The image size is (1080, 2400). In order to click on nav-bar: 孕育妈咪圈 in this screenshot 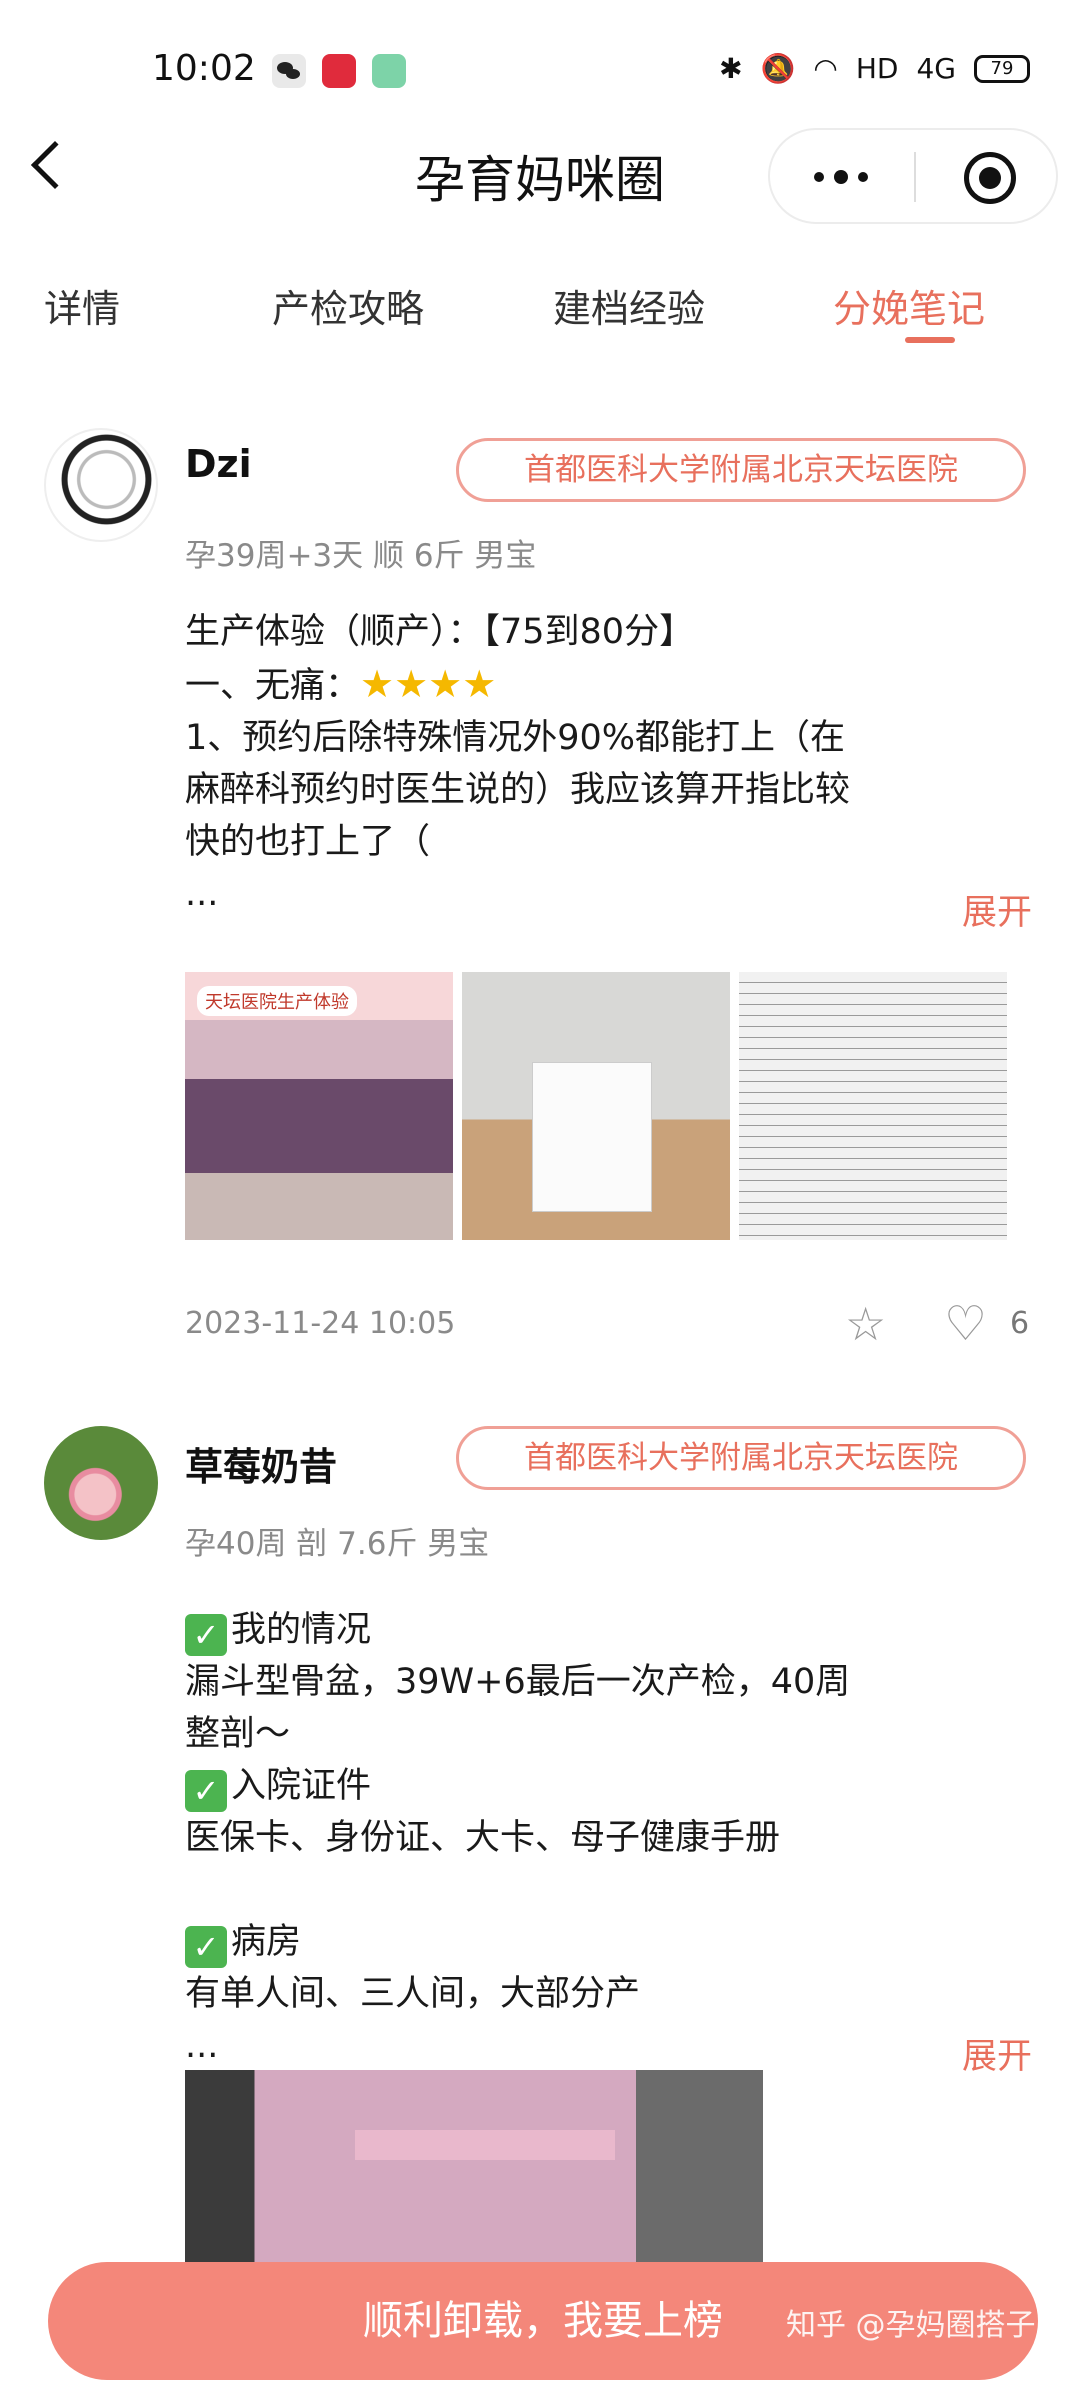, I will do `click(540, 170)`.